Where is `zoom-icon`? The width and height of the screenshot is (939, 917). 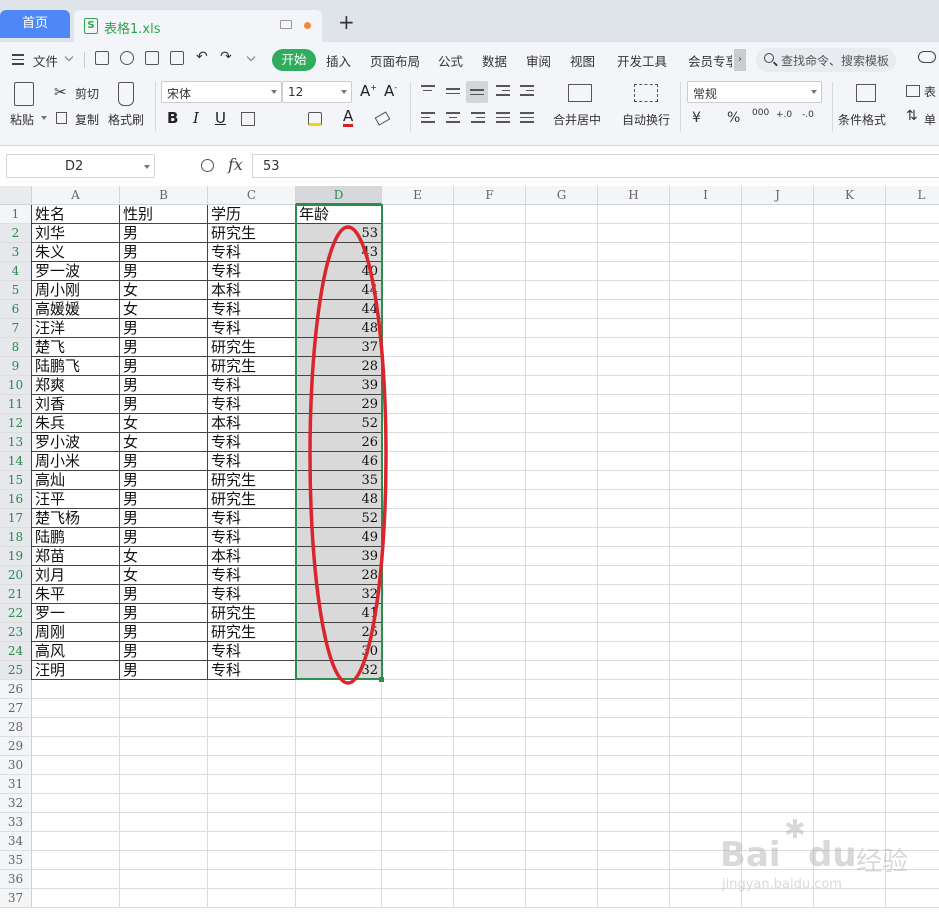
zoom-icon is located at coordinates (207, 165).